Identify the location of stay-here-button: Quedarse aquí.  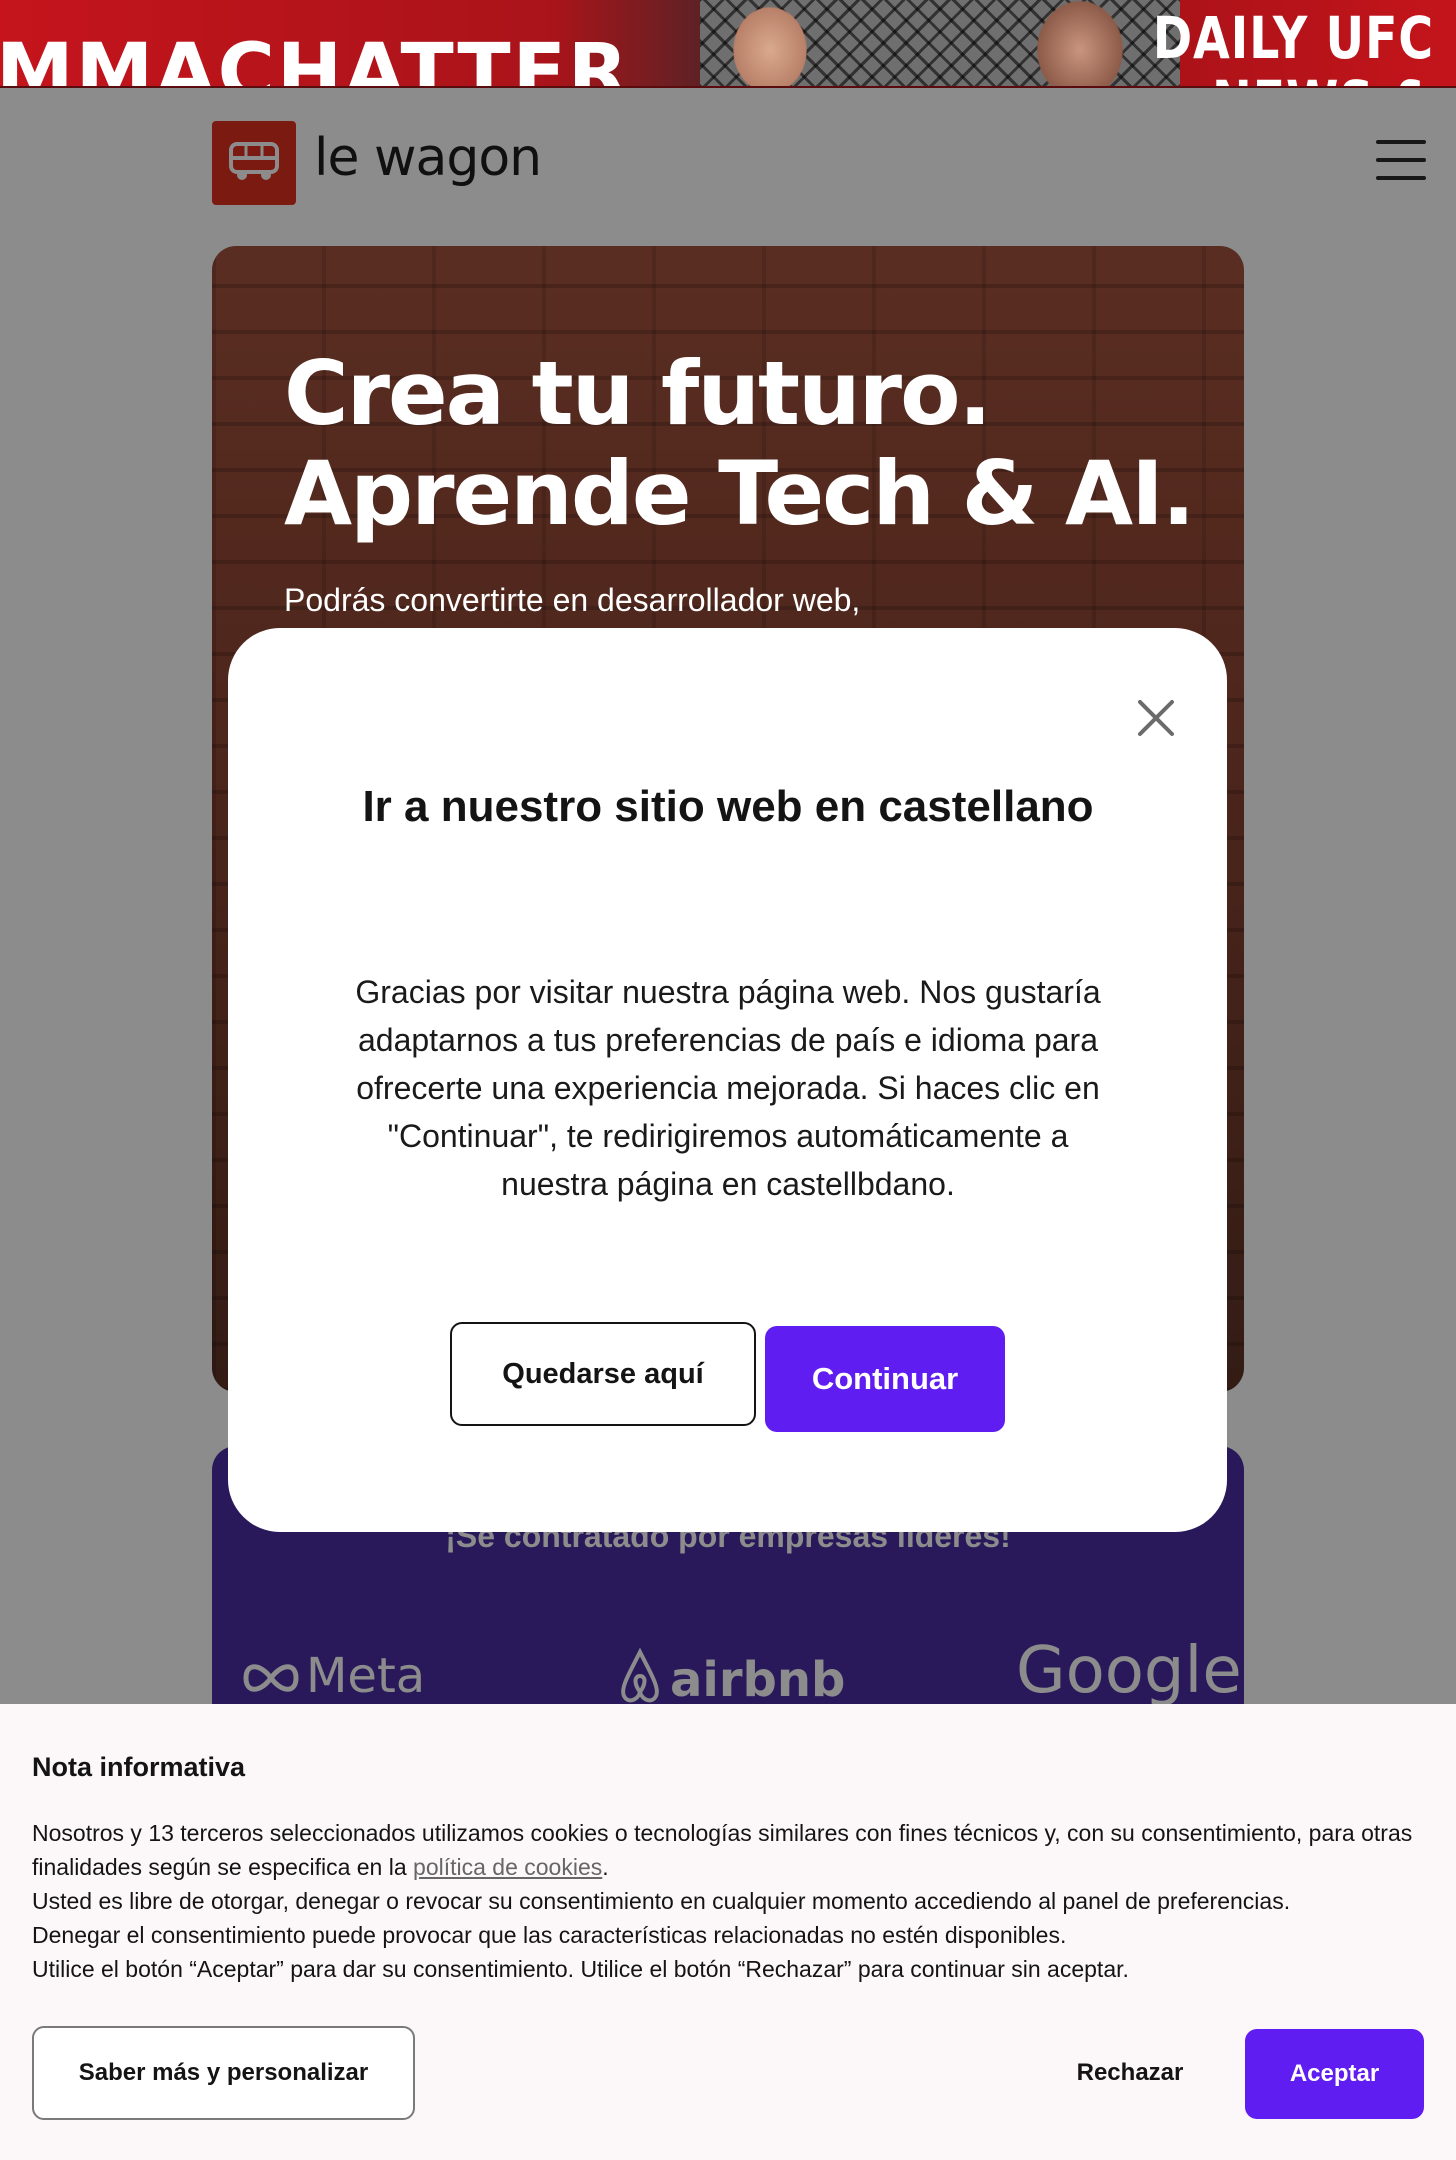
(603, 1374).